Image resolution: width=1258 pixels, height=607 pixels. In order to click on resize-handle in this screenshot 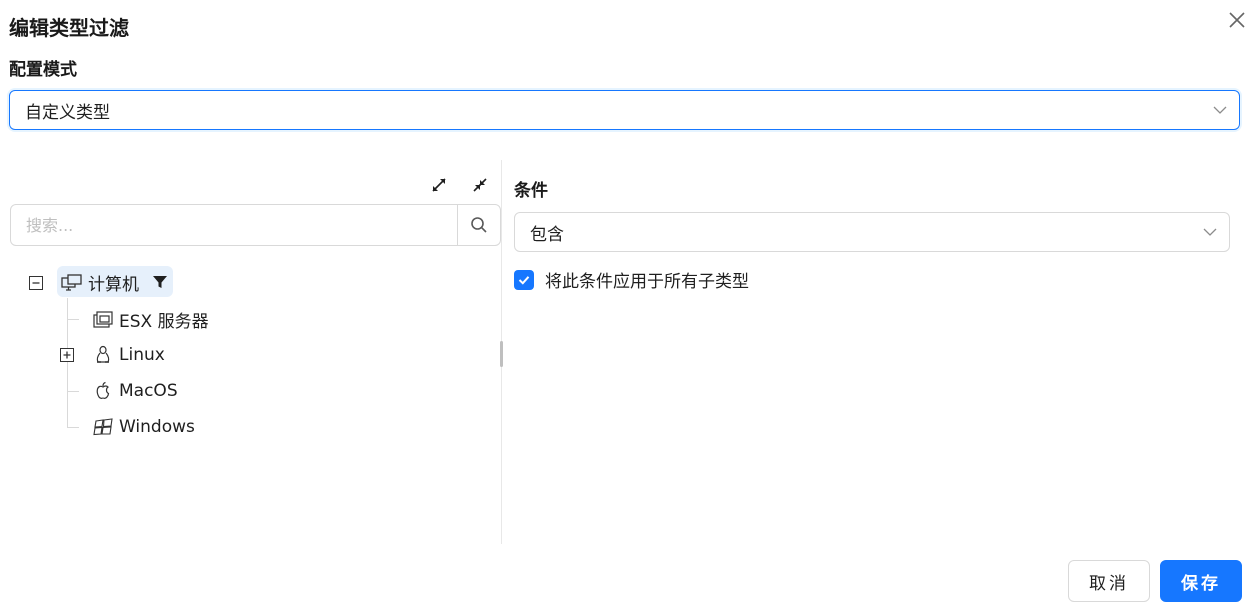, I will do `click(501, 354)`.